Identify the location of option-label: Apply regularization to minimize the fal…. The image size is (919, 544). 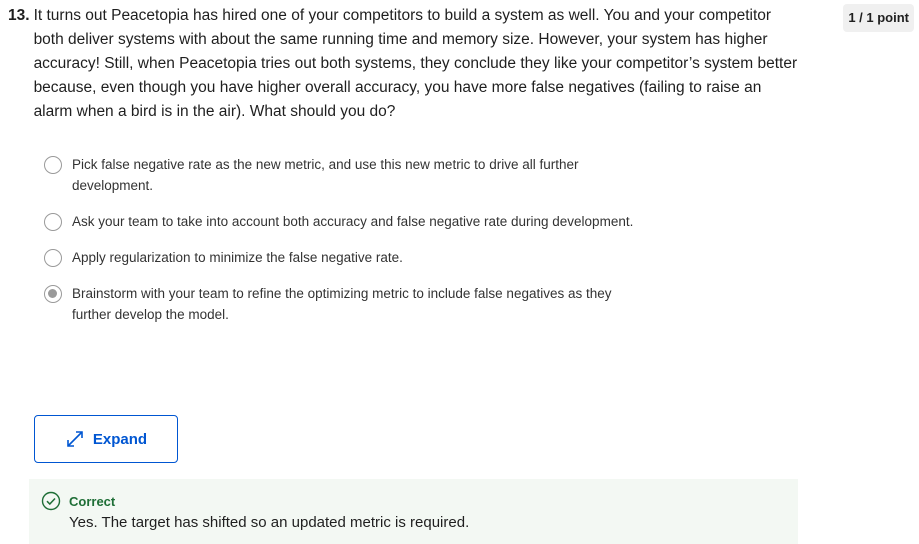
(237, 257).